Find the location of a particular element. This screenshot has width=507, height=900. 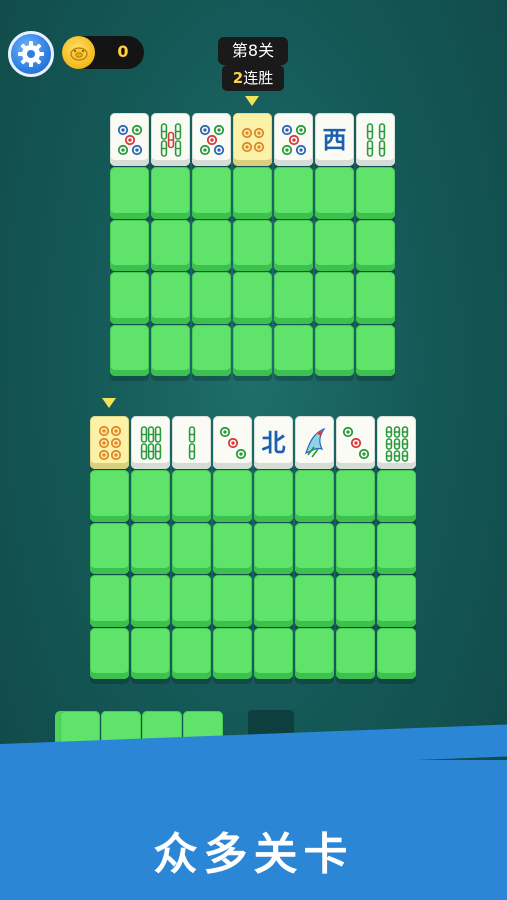

win-streak-label: 2连胜 is located at coordinates (253, 78).